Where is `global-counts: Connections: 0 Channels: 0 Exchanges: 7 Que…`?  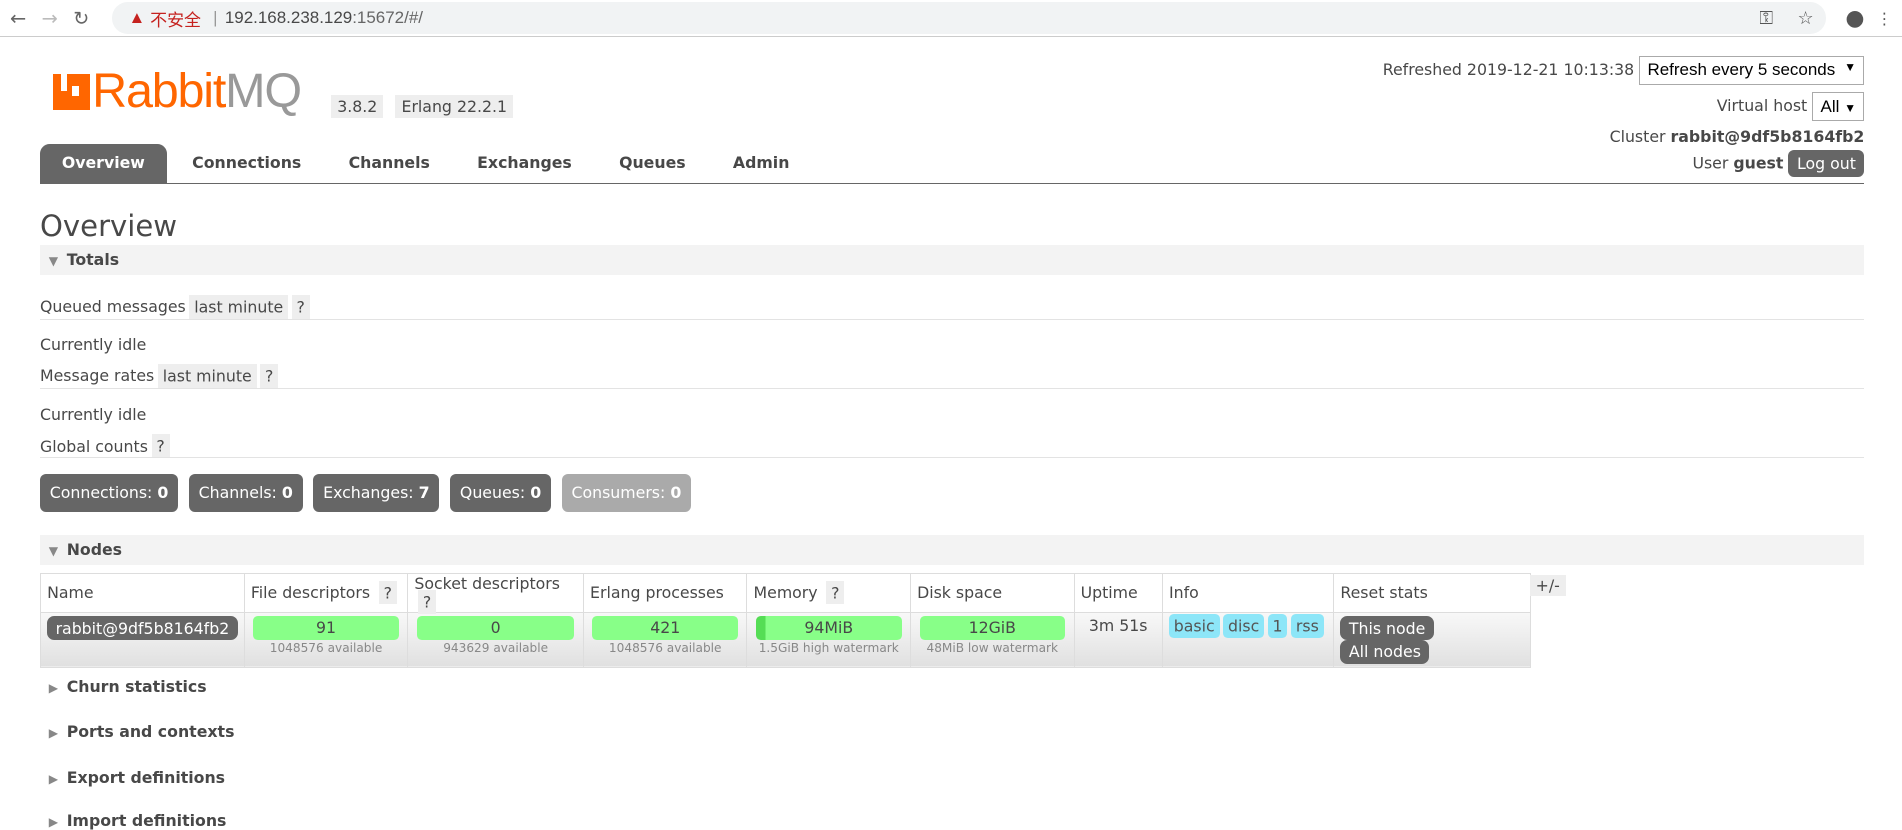
global-counts: Connections: 0 Channels: 0 Exchanges: 7 Que… is located at coordinates (371, 493).